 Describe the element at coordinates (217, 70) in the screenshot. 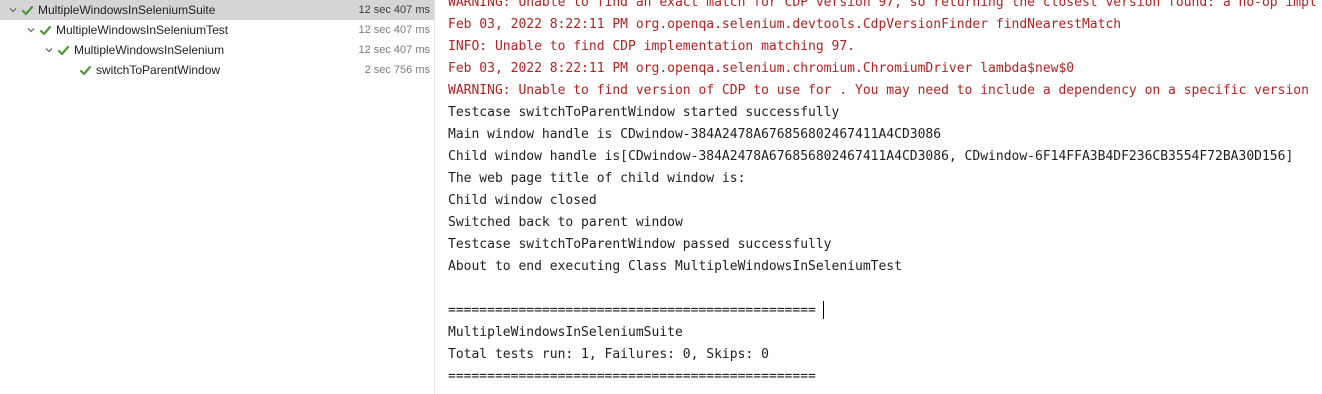

I see `tree-node-method: switchToParentWindow 2 sec 756 ms` at that location.